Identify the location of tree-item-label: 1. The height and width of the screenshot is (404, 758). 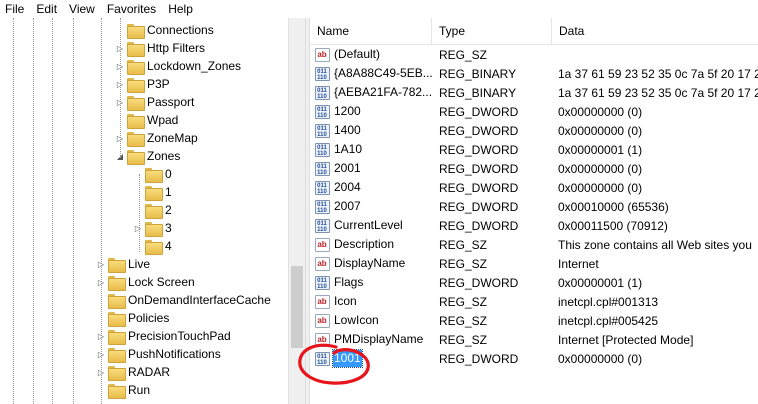
(168, 192).